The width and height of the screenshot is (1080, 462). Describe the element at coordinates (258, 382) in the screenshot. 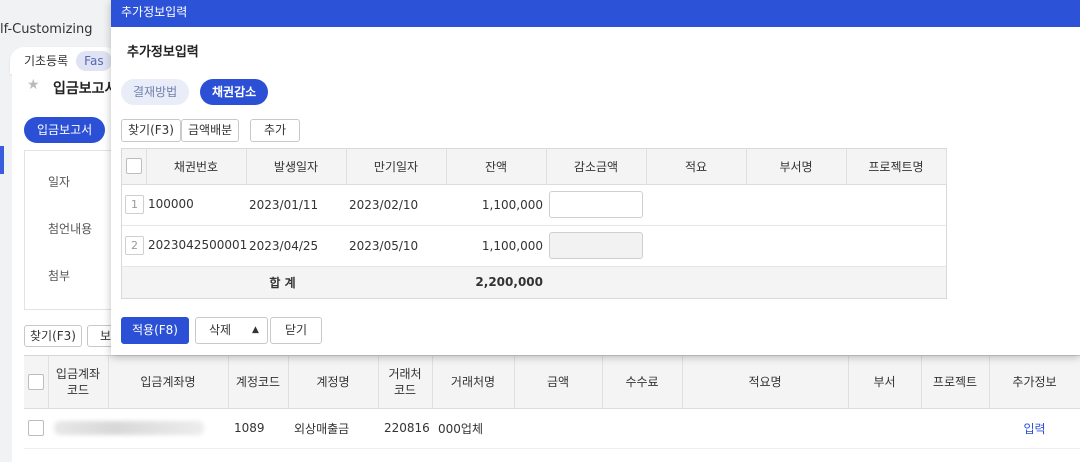

I see `col-account-code: 계정코드` at that location.